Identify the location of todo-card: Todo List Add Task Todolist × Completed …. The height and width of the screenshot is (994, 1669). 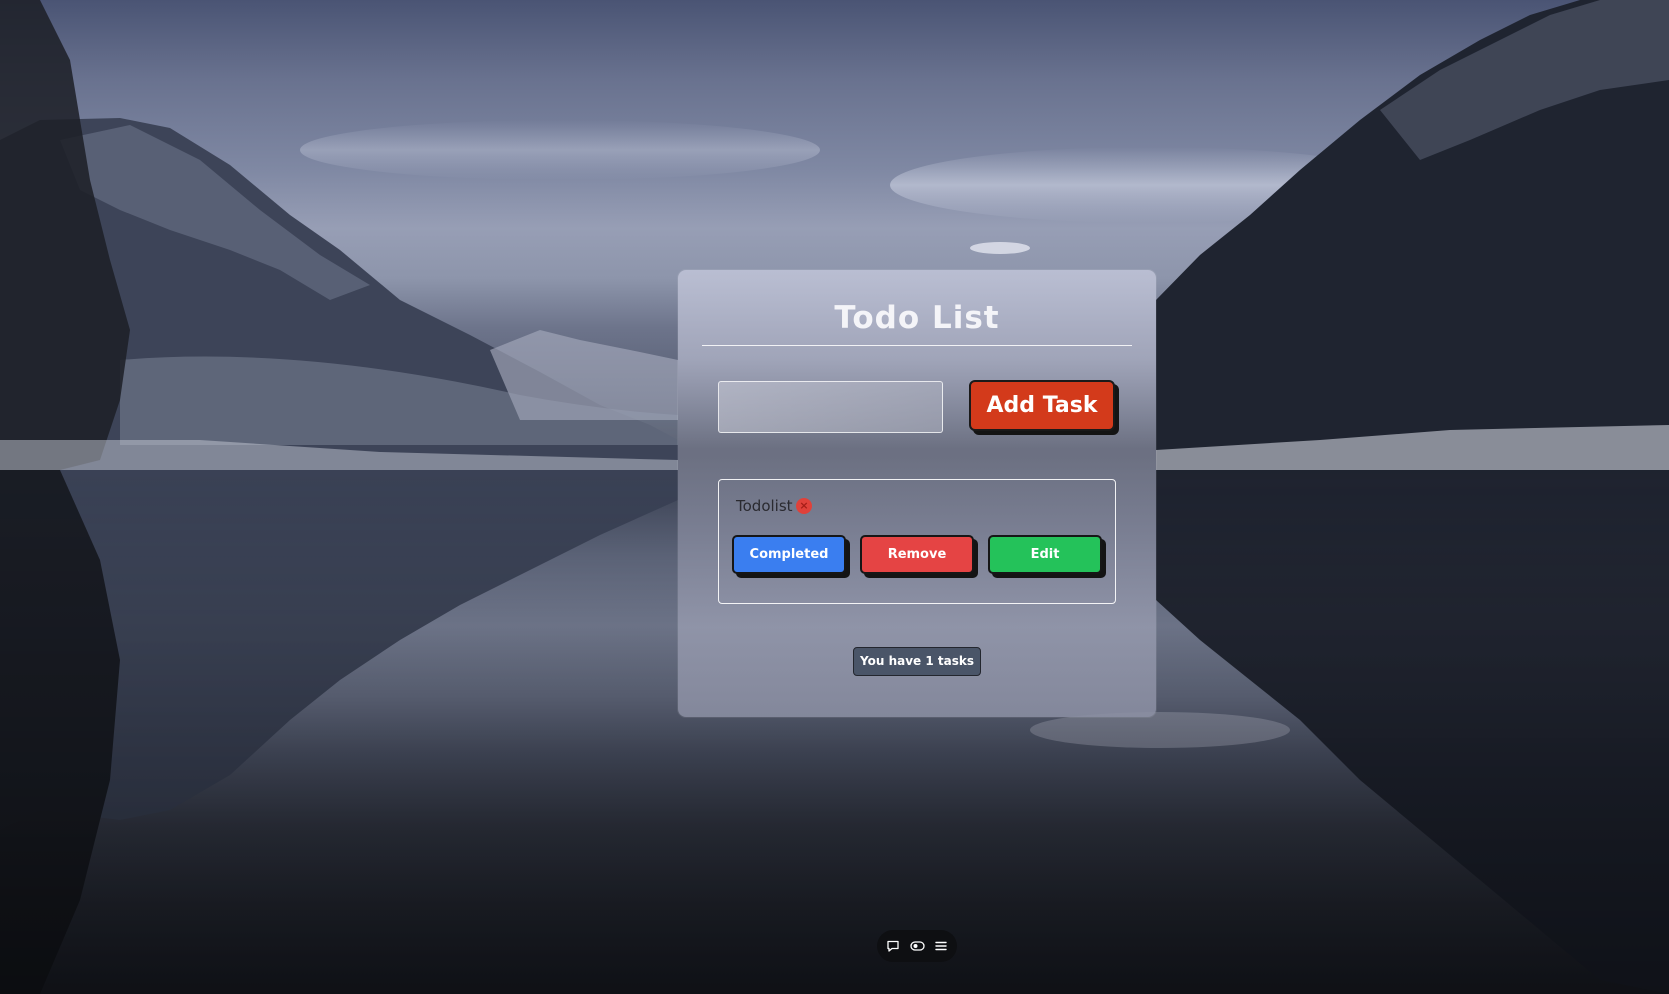
(917, 493).